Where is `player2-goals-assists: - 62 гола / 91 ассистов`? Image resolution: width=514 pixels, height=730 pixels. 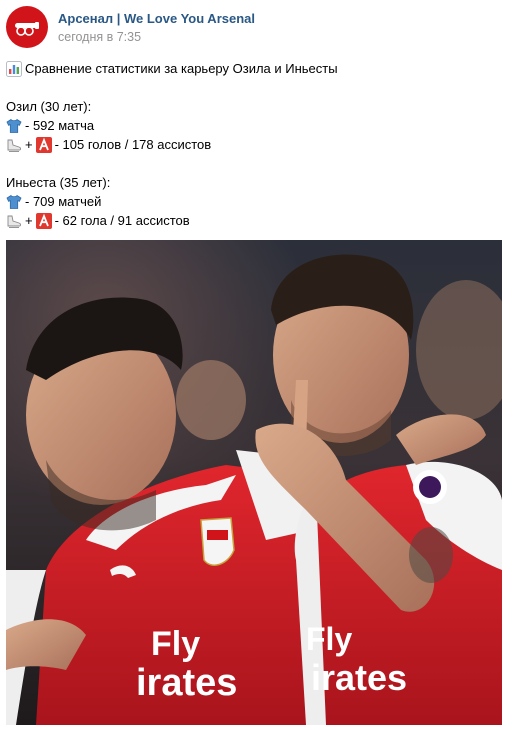 player2-goals-assists: - 62 гола / 91 ассистов is located at coordinates (122, 220).